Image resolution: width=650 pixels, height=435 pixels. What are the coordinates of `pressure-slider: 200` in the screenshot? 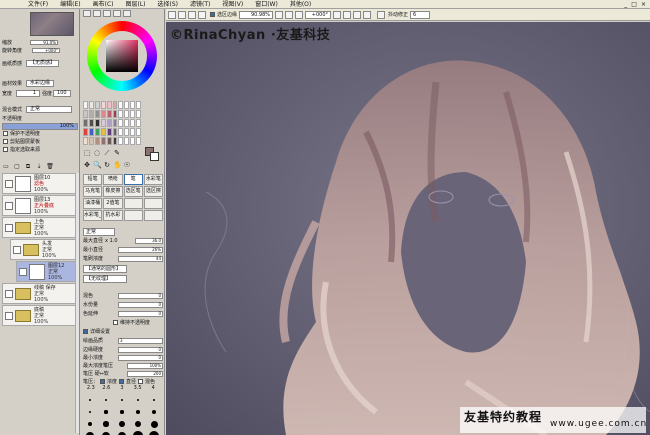 It's located at (145, 373).